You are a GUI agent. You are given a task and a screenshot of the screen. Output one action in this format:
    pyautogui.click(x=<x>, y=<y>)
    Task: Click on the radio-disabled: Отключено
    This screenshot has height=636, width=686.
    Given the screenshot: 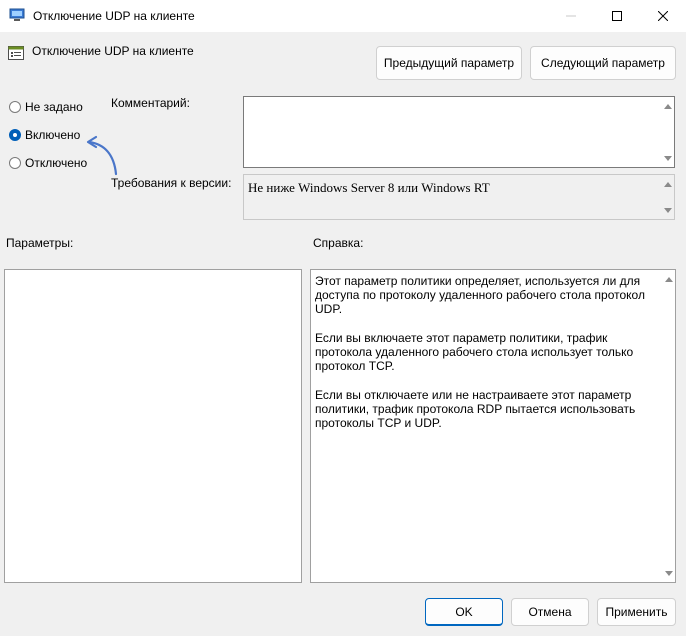 What is the action you would take?
    pyautogui.click(x=48, y=163)
    